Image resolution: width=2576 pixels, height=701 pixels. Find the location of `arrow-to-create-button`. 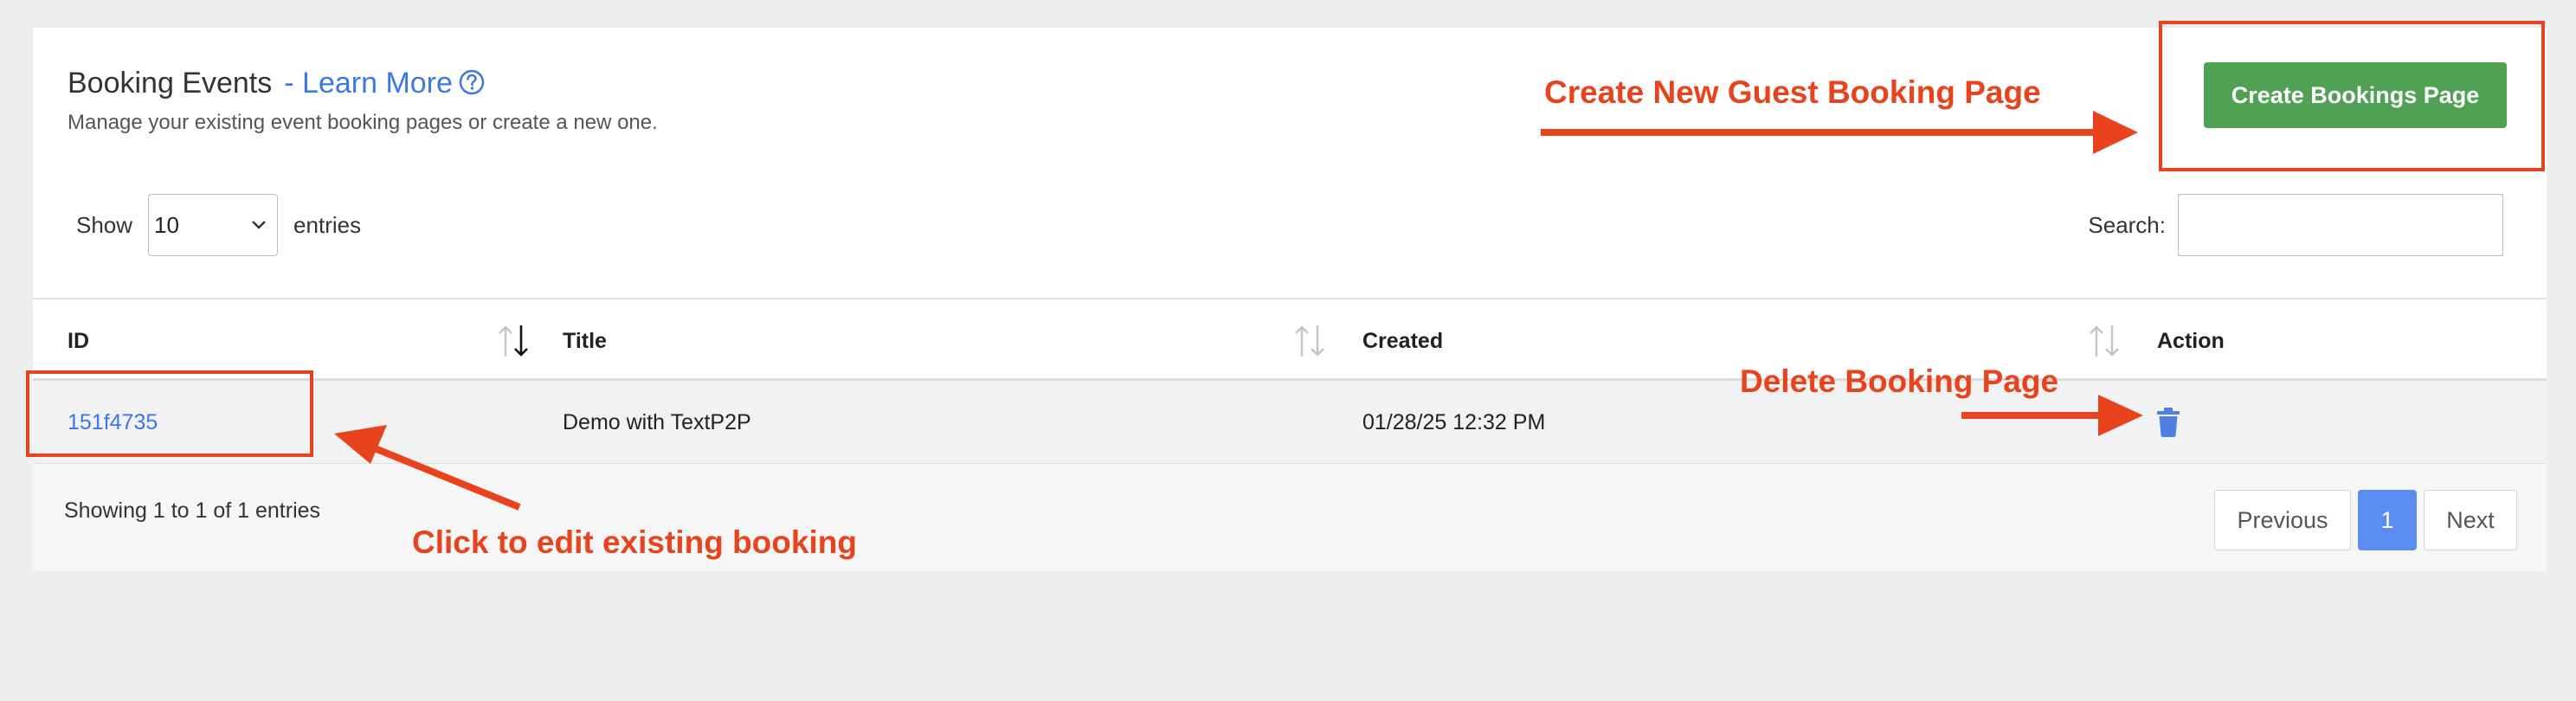

arrow-to-create-button is located at coordinates (1839, 132).